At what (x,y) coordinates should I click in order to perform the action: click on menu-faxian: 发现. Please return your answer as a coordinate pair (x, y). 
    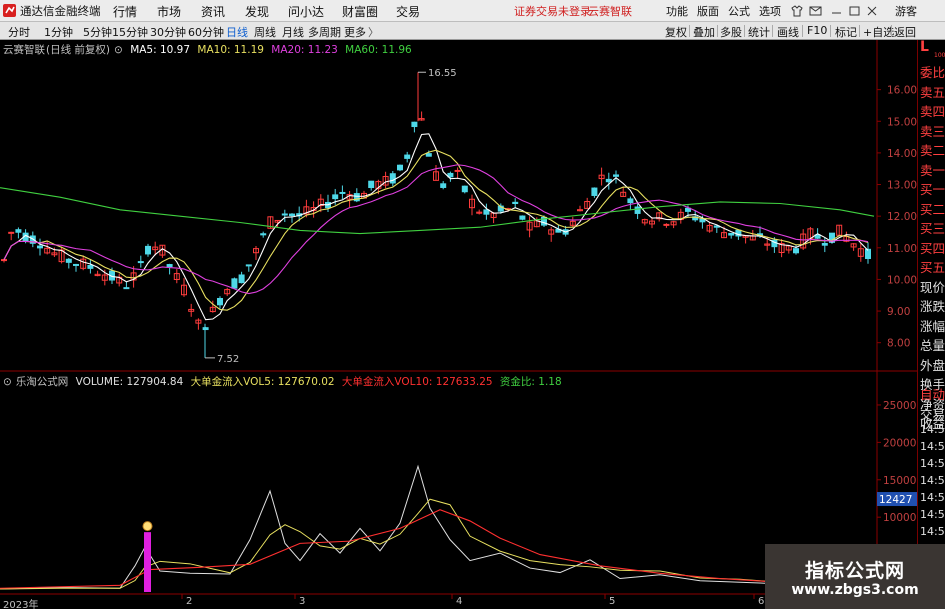
    Looking at the image, I should click on (257, 11).